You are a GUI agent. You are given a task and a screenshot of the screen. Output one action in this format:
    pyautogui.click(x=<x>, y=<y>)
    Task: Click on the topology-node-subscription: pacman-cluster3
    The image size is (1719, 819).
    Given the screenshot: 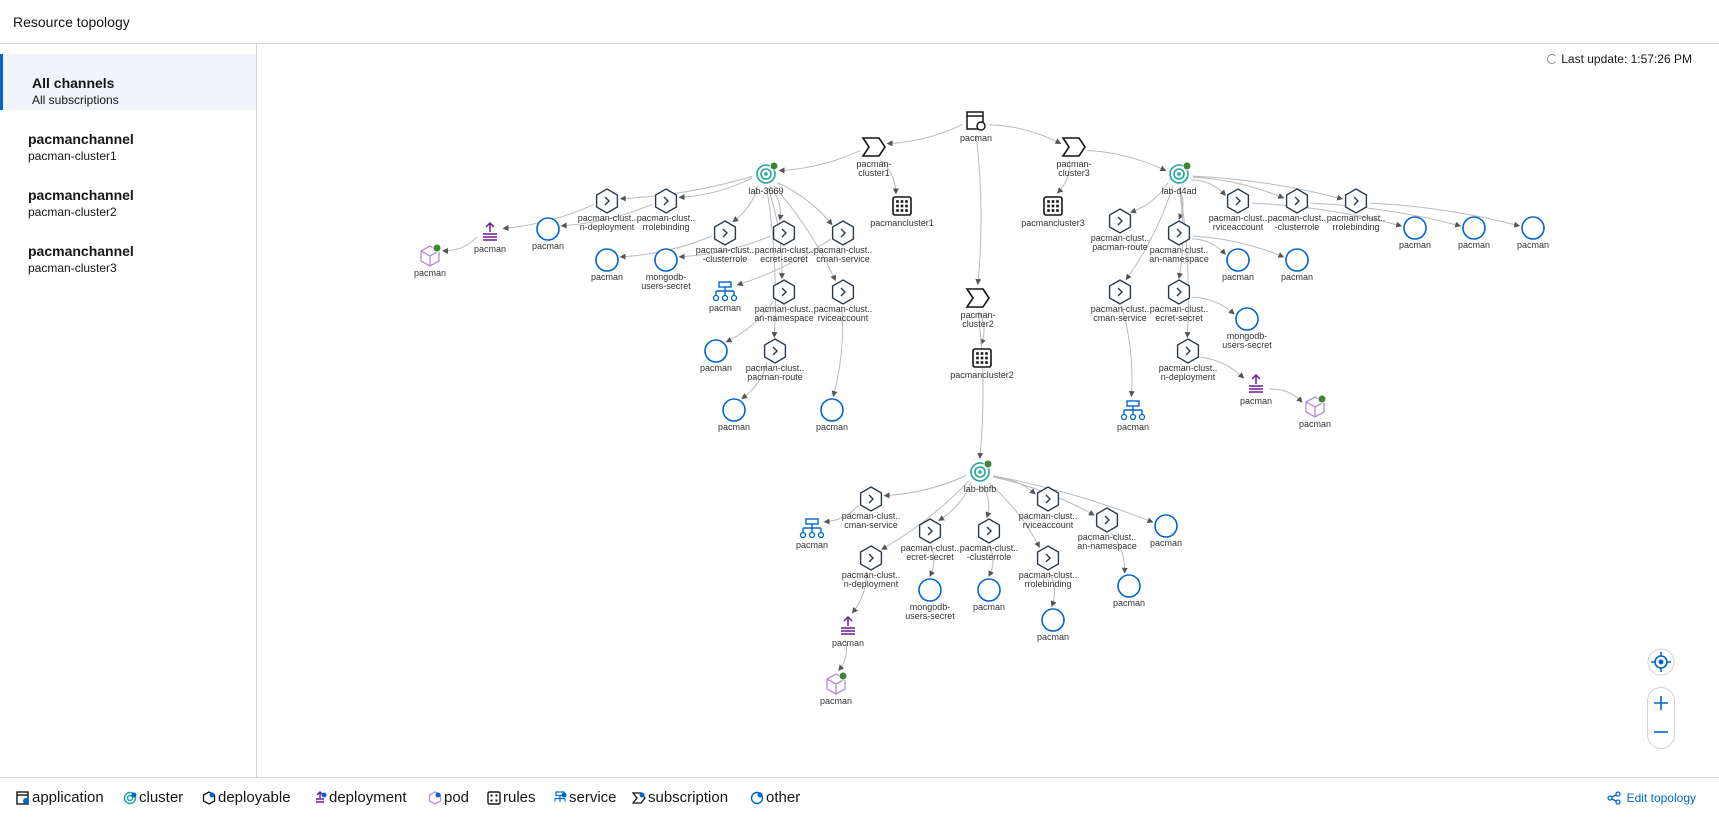 What is the action you would take?
    pyautogui.click(x=1074, y=157)
    